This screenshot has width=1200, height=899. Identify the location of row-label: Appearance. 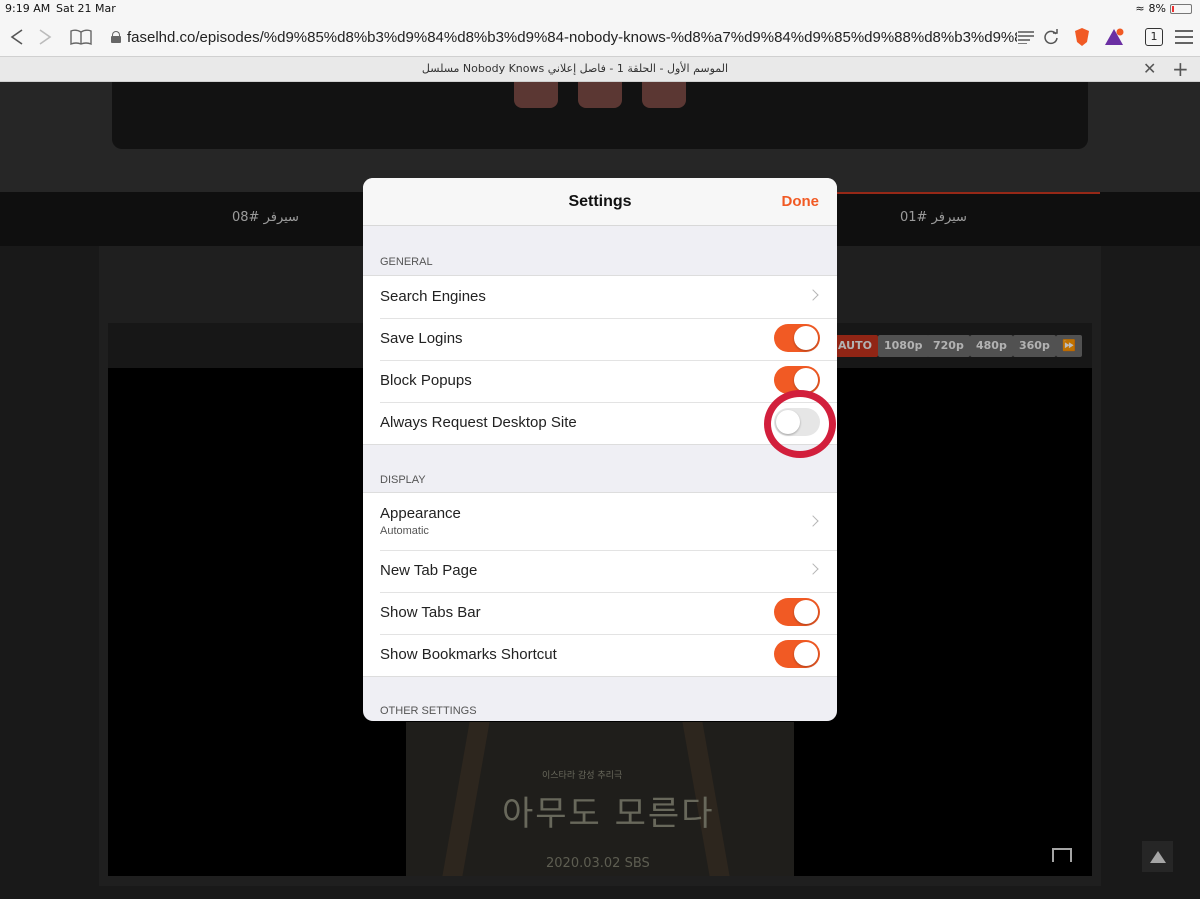
(420, 513).